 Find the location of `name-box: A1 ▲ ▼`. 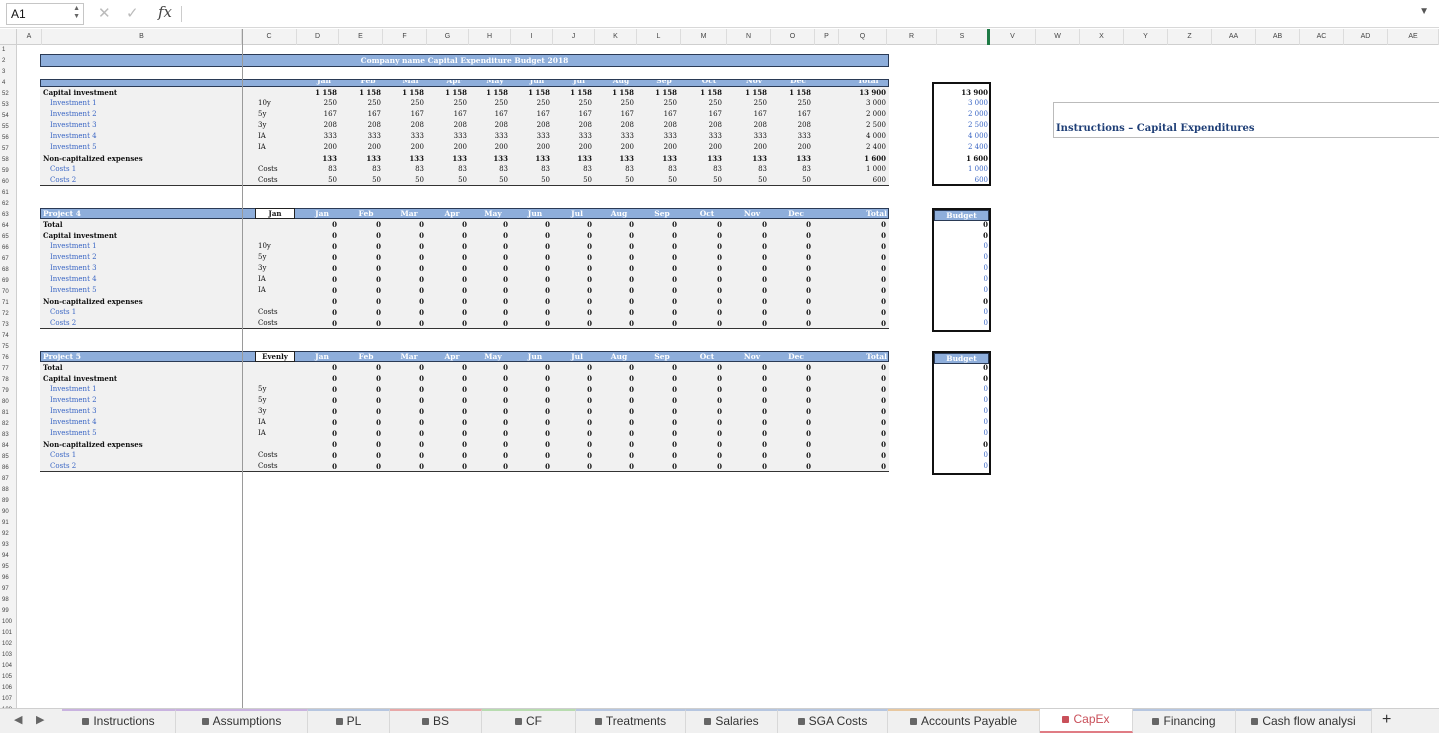

name-box: A1 ▲ ▼ is located at coordinates (45, 14).